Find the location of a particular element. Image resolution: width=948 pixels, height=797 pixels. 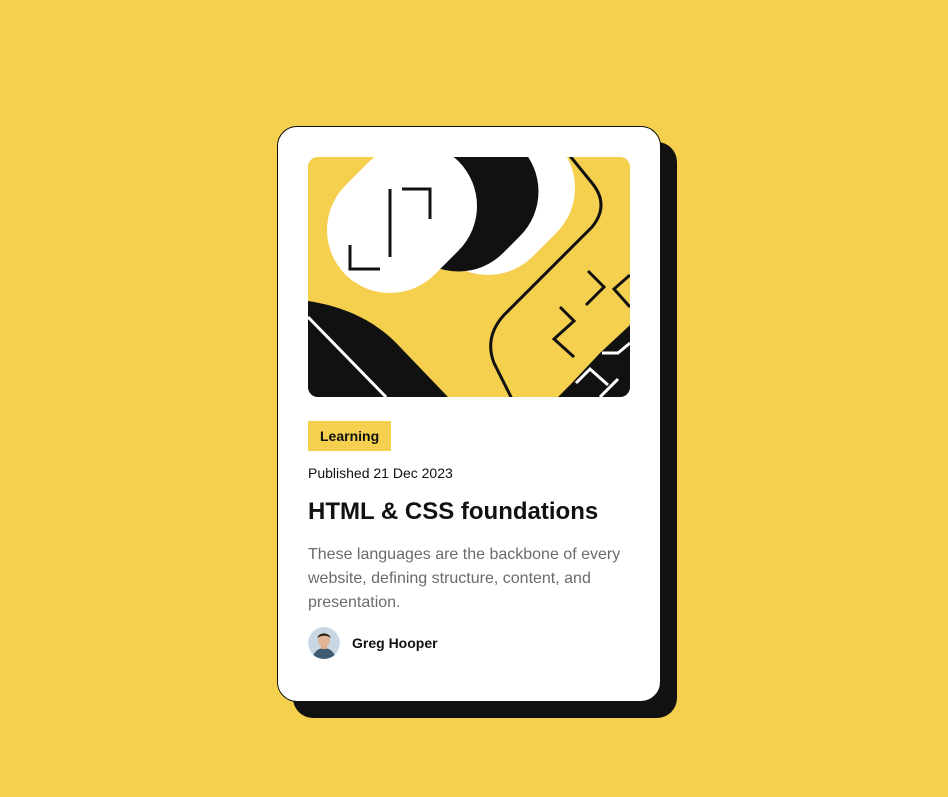

category-tag: Learning is located at coordinates (350, 436).